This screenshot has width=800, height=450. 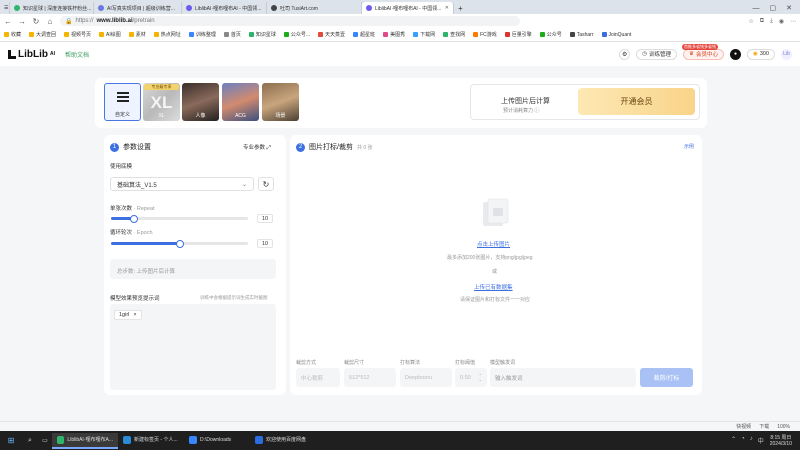 I want to click on home-icon: ⌂, so click(x=50, y=21).